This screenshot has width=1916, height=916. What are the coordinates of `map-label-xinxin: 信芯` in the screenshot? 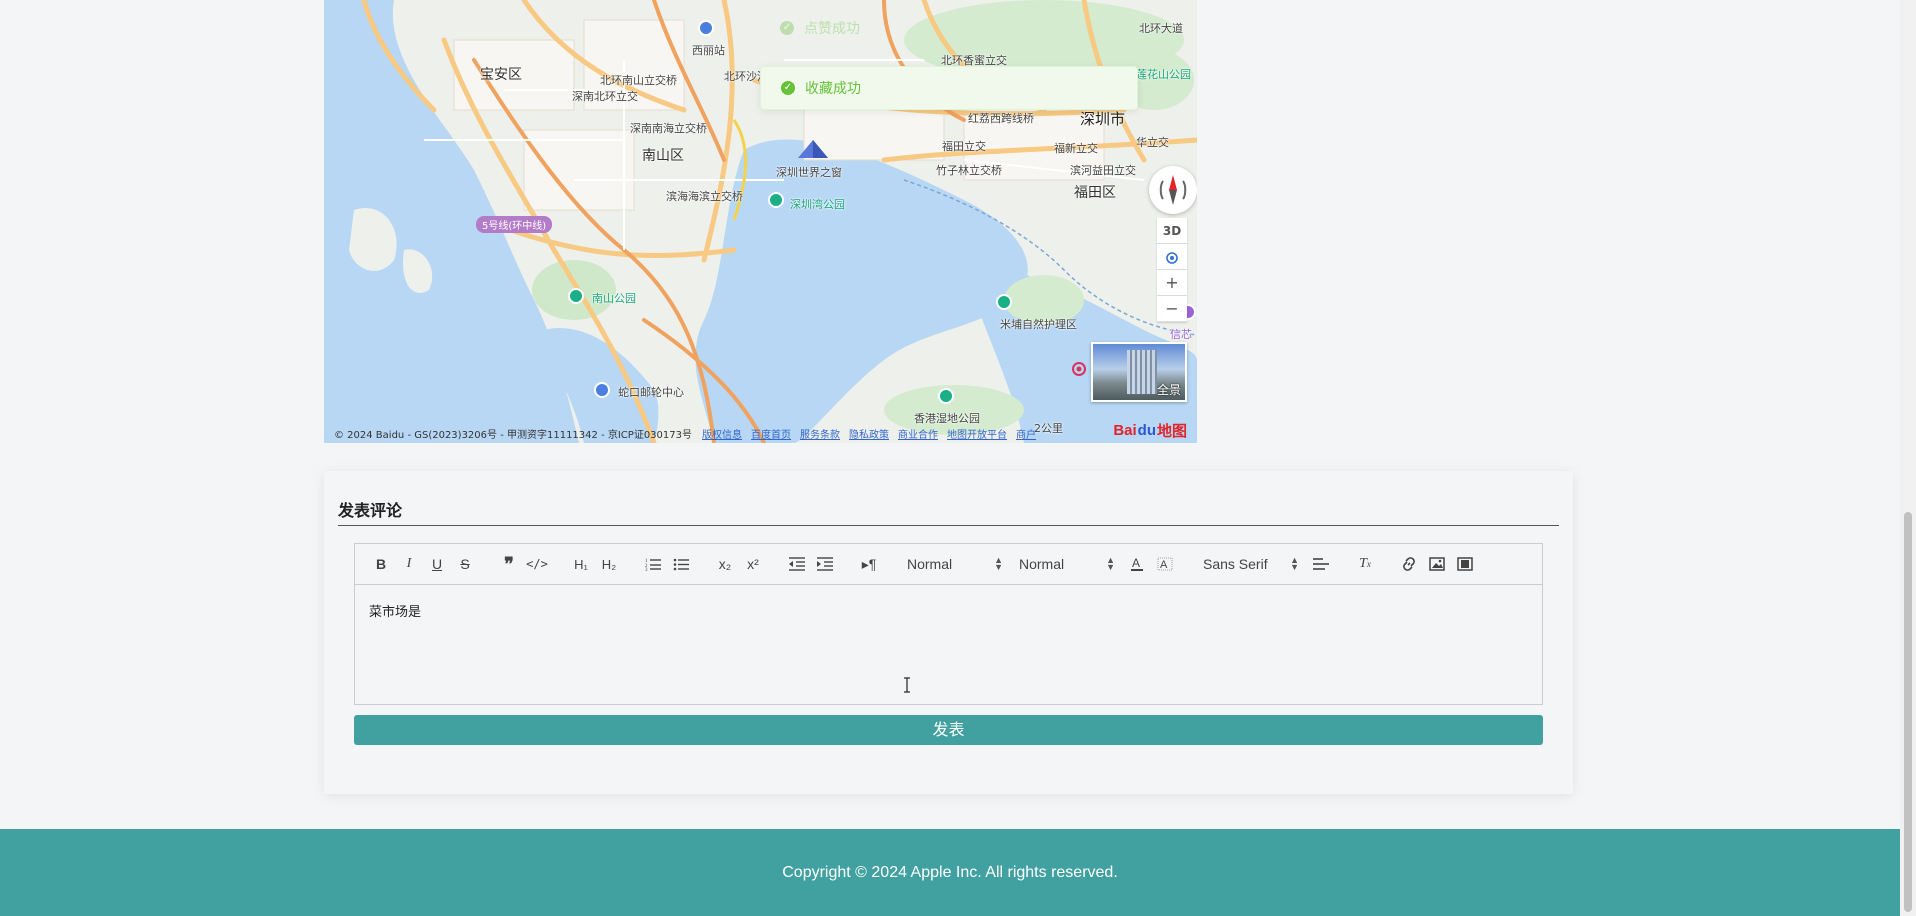 It's located at (1181, 334).